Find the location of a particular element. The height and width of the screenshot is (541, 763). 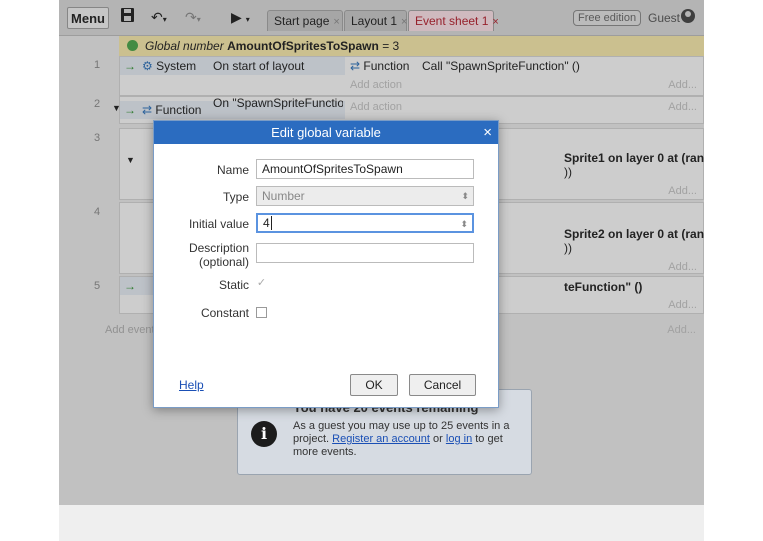

static-checkbox: ✓ is located at coordinates (261, 284).